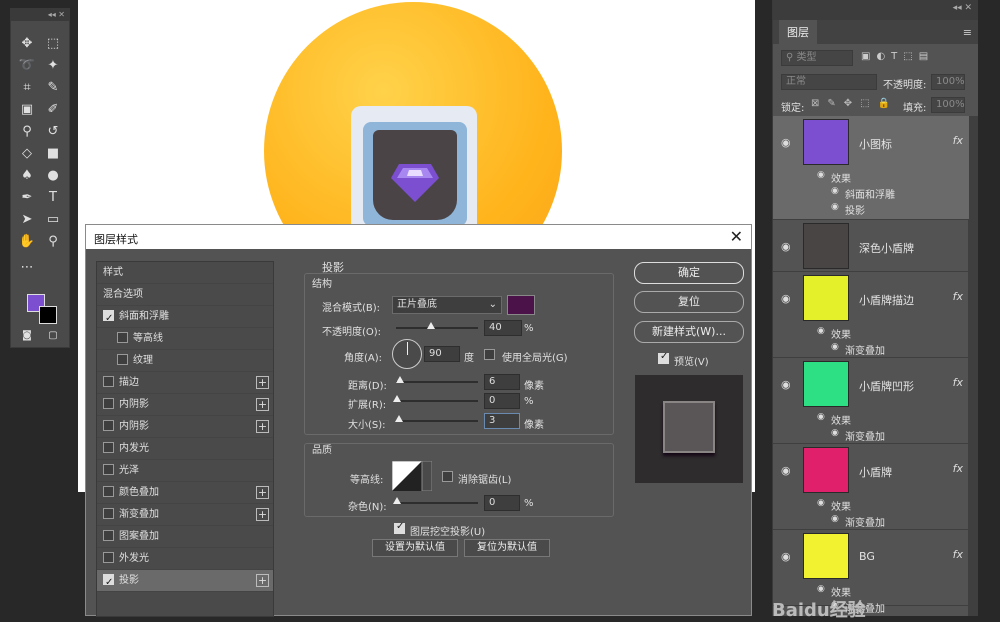 The image size is (1000, 622). Describe the element at coordinates (736, 236) in the screenshot. I see `close-icon: ✕` at that location.